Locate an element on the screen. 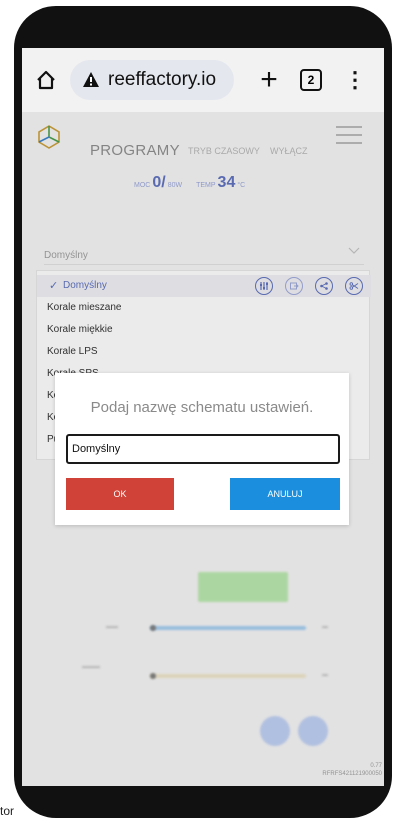 This screenshot has width=396, height=818. warning-icon is located at coordinates (91, 79).